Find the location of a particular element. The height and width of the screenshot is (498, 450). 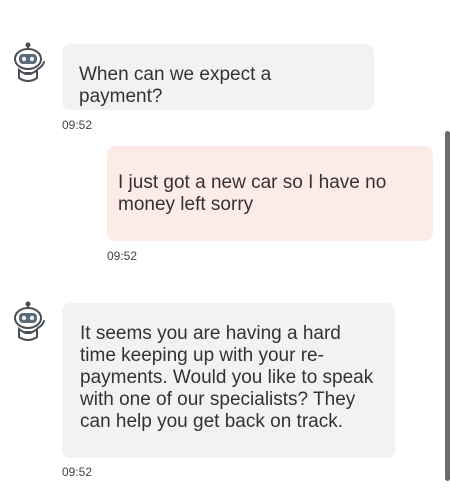

chat-scrollbar is located at coordinates (447, 249).